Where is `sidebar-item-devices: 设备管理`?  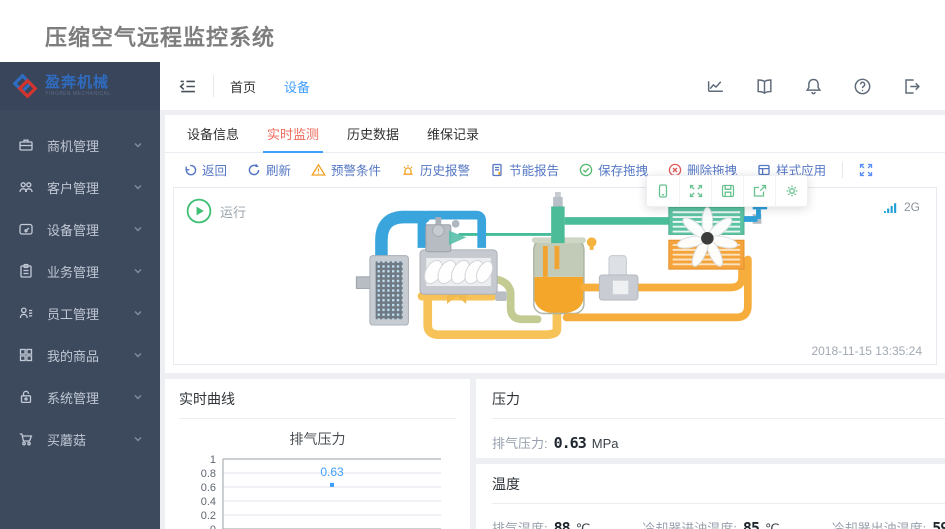
sidebar-item-devices: 设备管理 is located at coordinates (80, 229).